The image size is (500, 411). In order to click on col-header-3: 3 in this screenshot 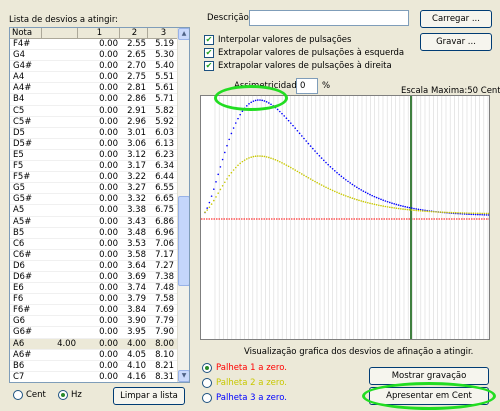, I will do `click(163, 33)`.